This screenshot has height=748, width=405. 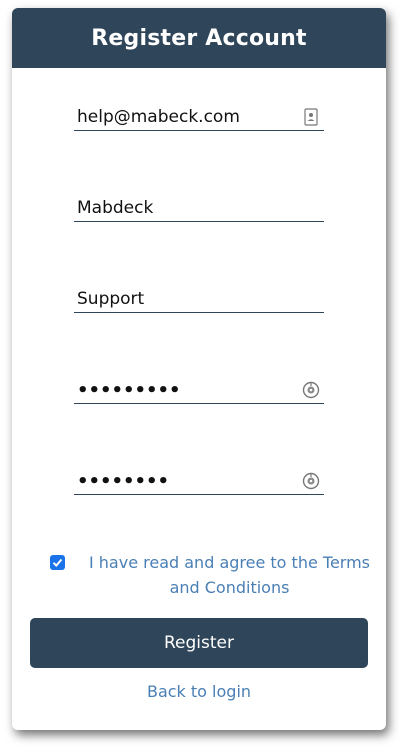 I want to click on password-field: •••••••••, so click(x=199, y=390).